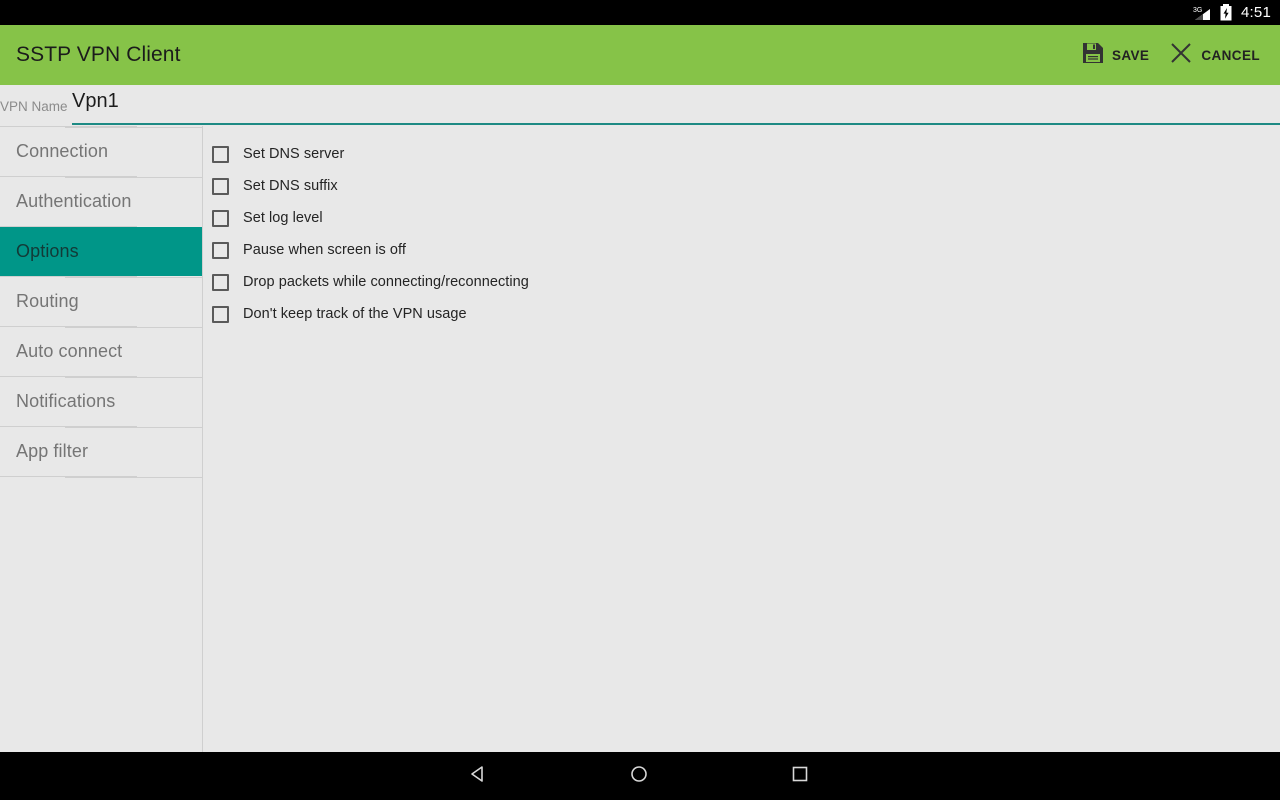 The image size is (1280, 800). I want to click on vpn-name-input, so click(674, 101).